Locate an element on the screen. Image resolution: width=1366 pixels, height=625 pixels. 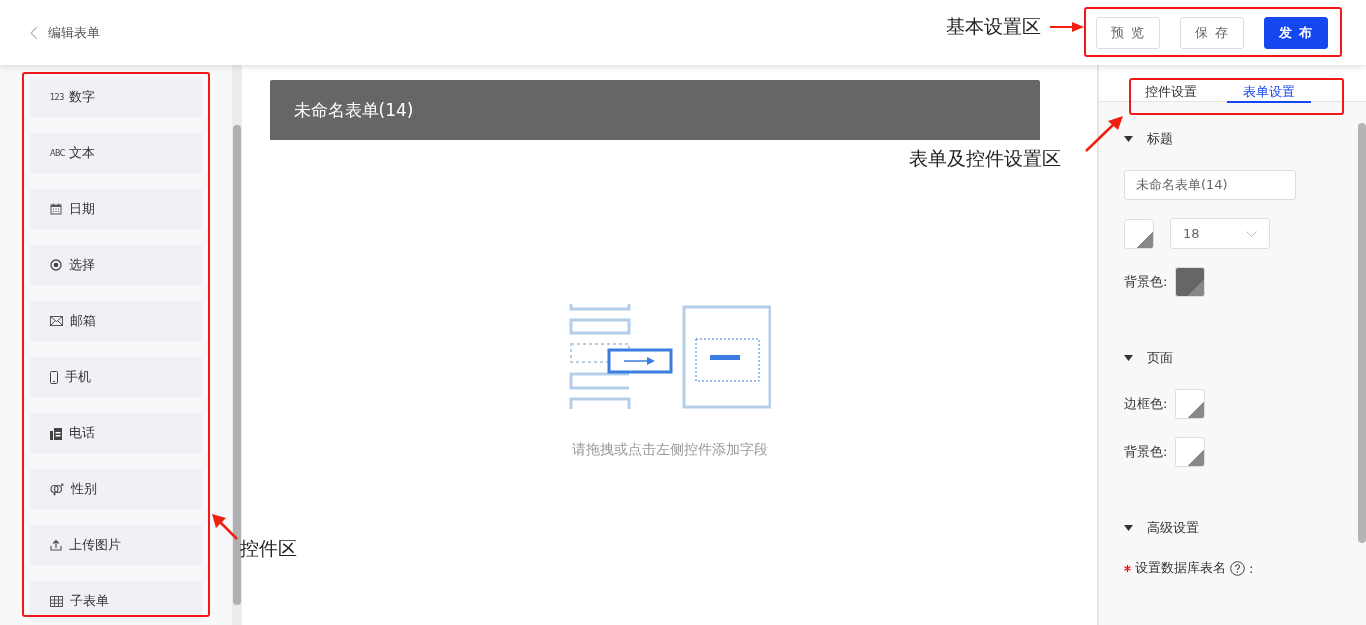
section-title: 高级设置 is located at coordinates (1173, 528).